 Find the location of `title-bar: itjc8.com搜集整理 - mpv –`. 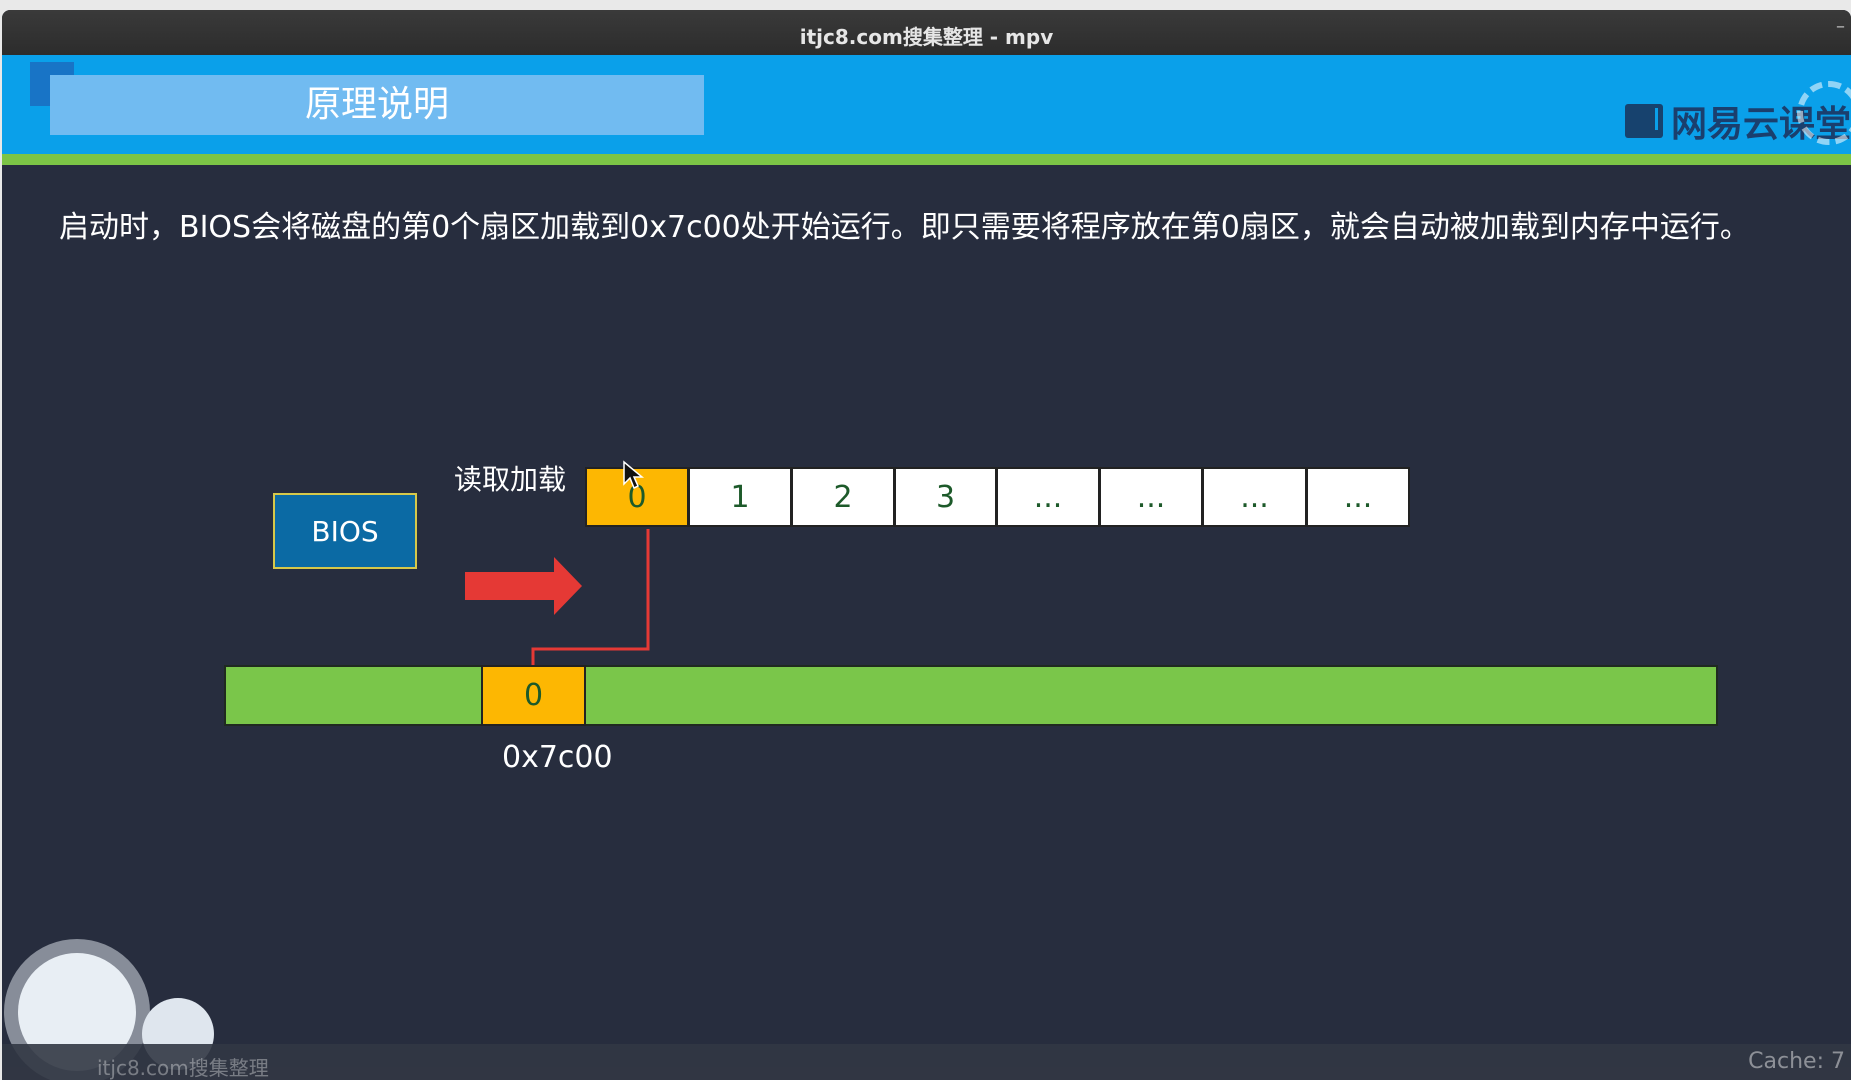

title-bar: itjc8.com搜集整理 - mpv – is located at coordinates (926, 32).